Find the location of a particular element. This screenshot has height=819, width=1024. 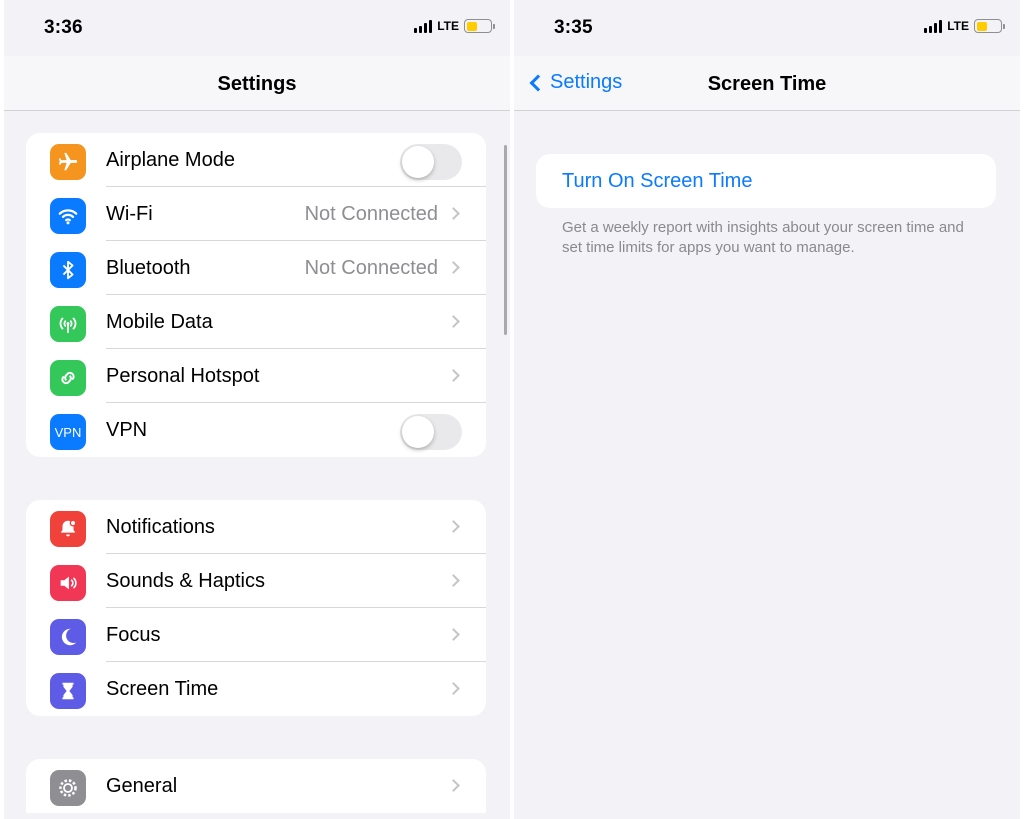

settings-row-mobile-data: Mobile Data is located at coordinates (256, 322).